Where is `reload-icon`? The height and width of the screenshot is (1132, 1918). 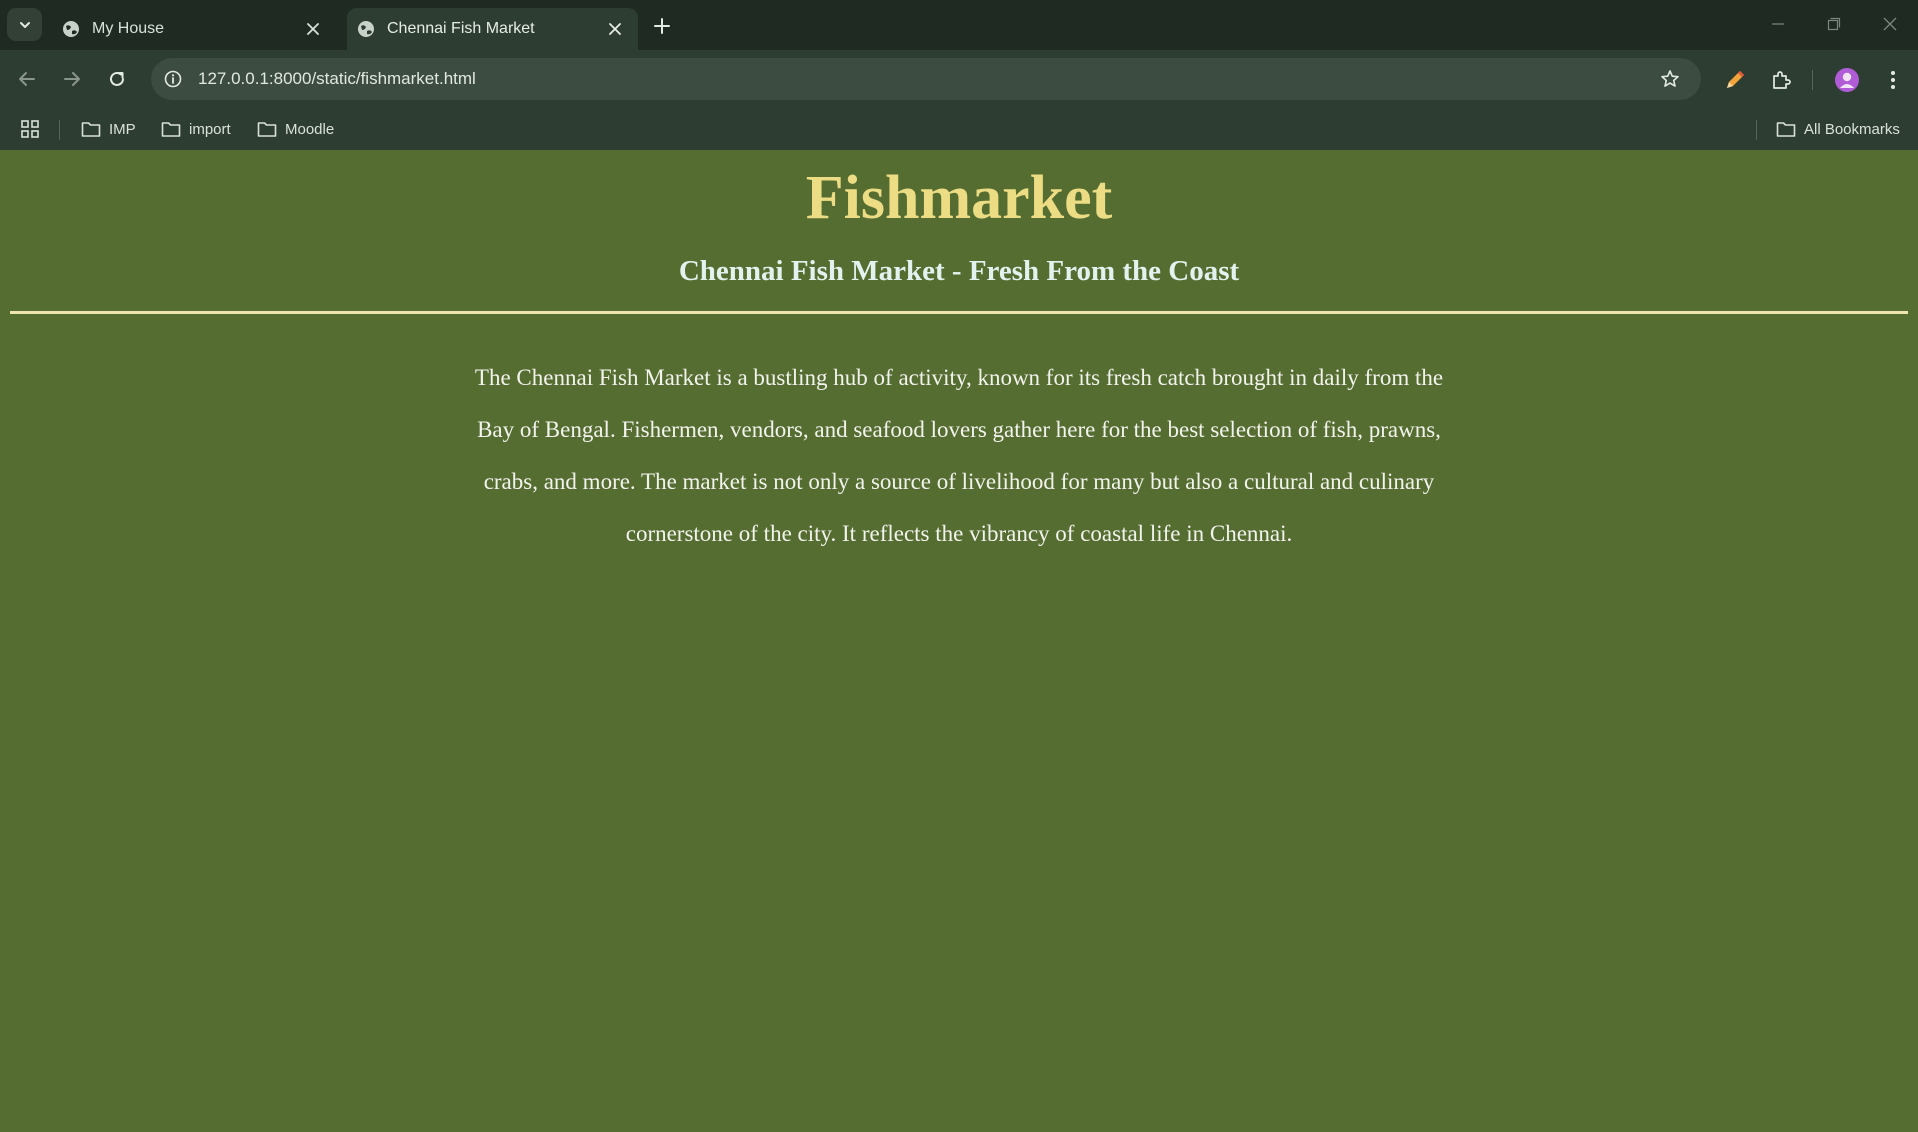 reload-icon is located at coordinates (117, 78).